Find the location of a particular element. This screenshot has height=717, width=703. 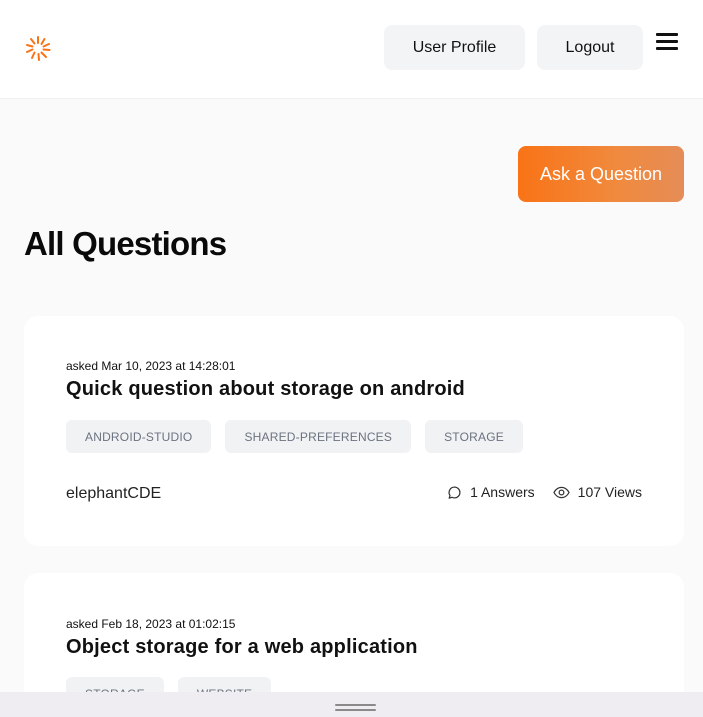

drag-handle-icon is located at coordinates (355, 708).